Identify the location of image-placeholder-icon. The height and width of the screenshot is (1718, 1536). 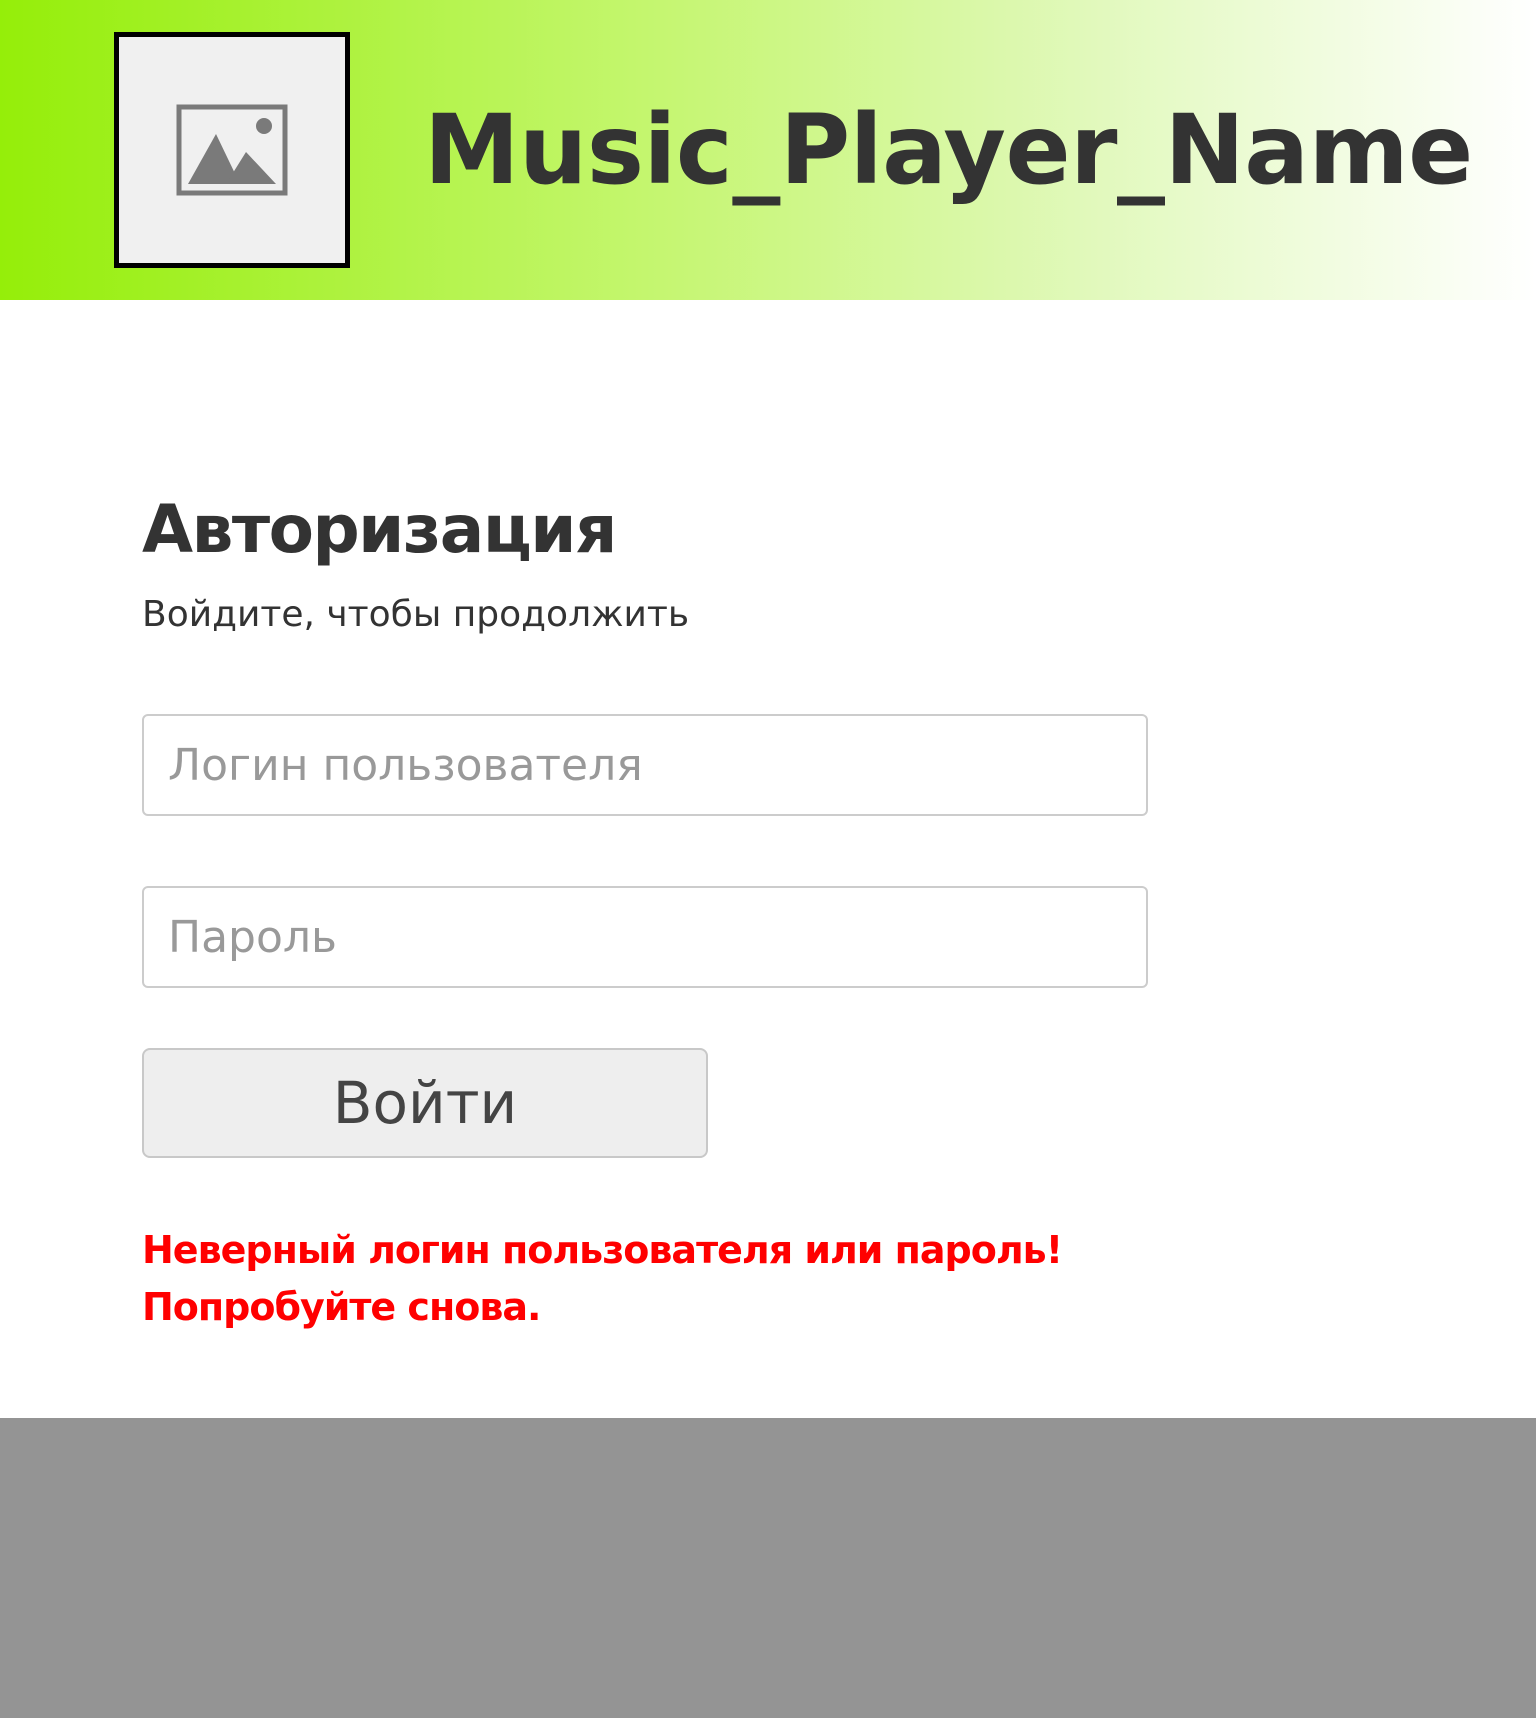
(232, 150).